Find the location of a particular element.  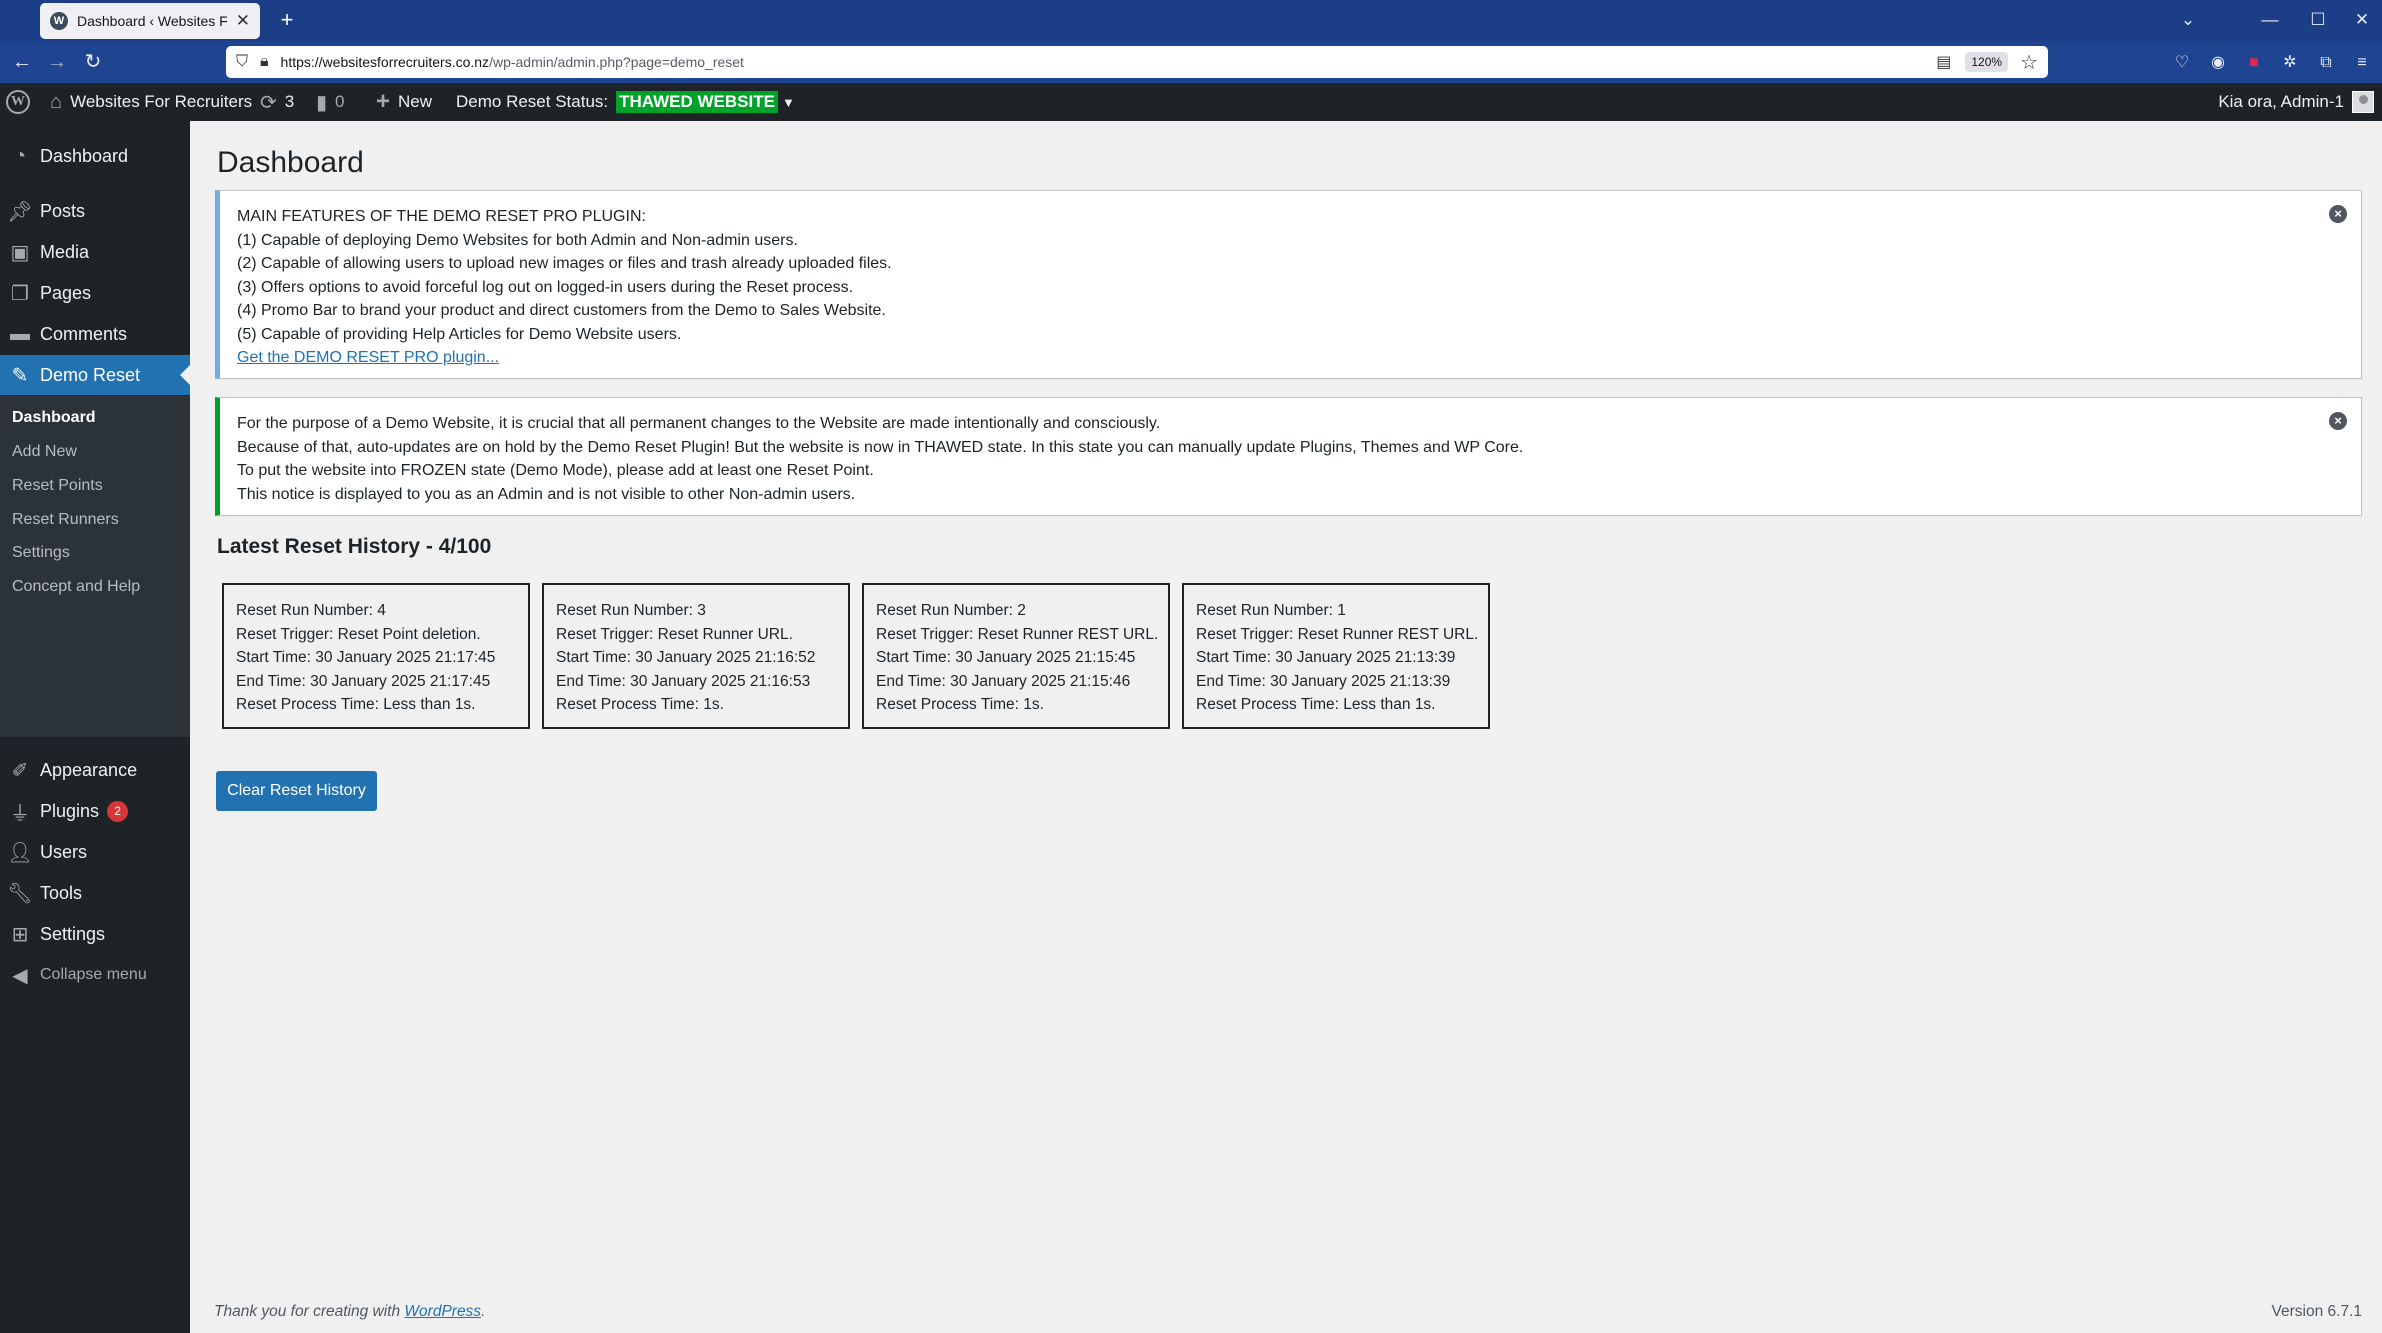

wordpress-logo-icon: W is located at coordinates (18, 102).